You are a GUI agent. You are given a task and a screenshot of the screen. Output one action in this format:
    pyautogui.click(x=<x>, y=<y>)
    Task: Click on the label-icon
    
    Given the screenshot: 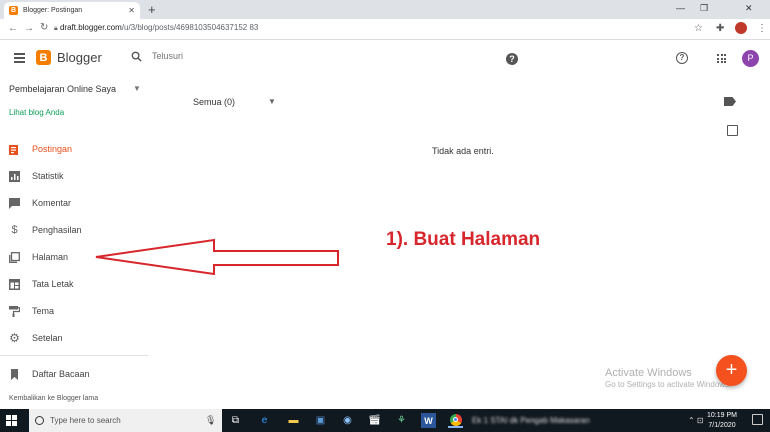 What is the action you would take?
    pyautogui.click(x=730, y=101)
    